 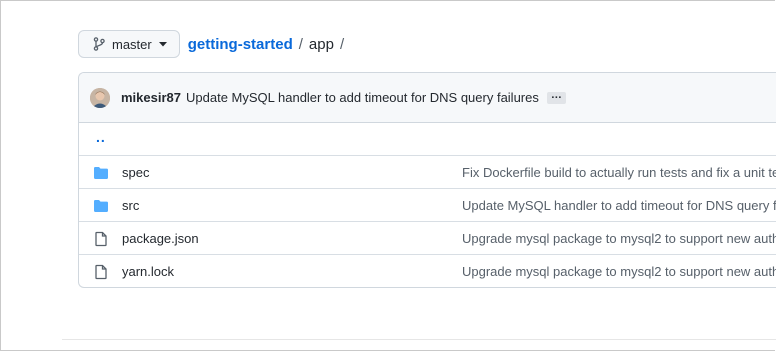 I want to click on caret-down-icon, so click(x=162, y=43).